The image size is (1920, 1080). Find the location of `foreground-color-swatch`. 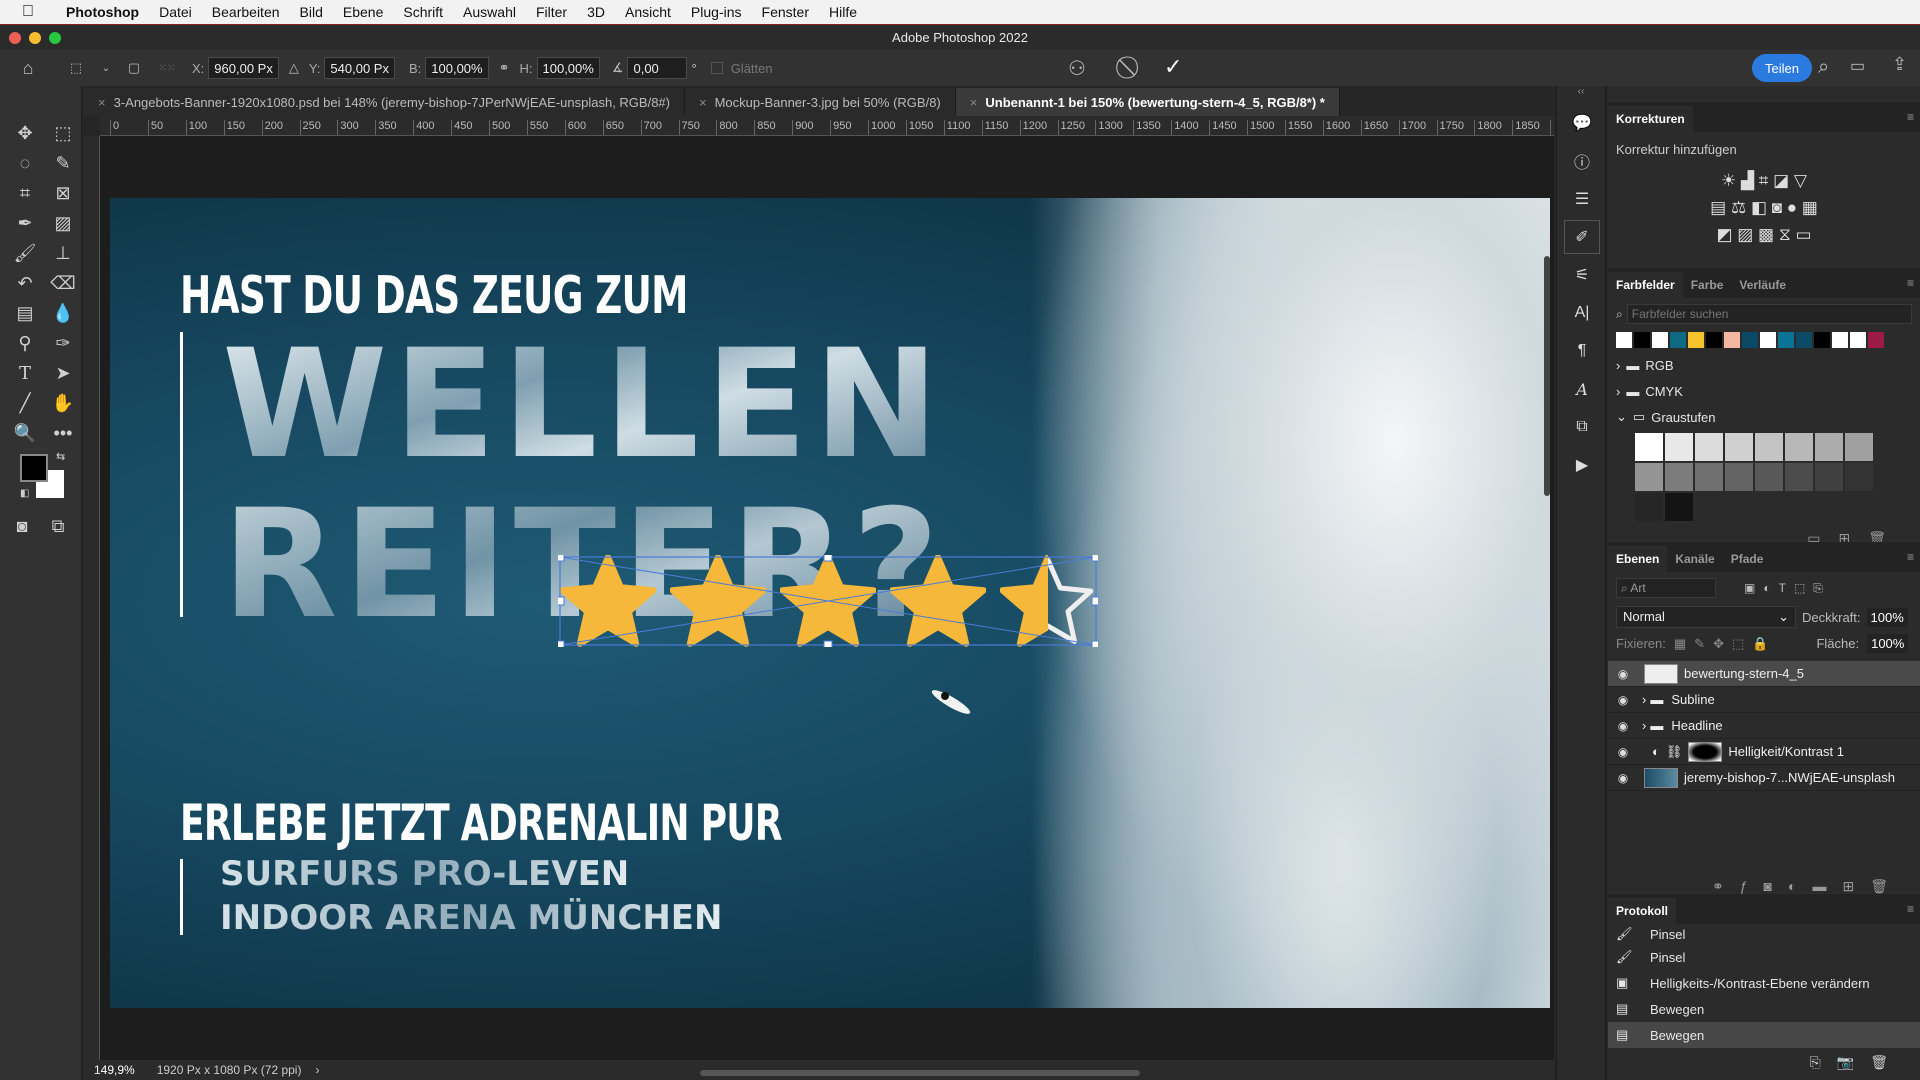

foreground-color-swatch is located at coordinates (34, 468).